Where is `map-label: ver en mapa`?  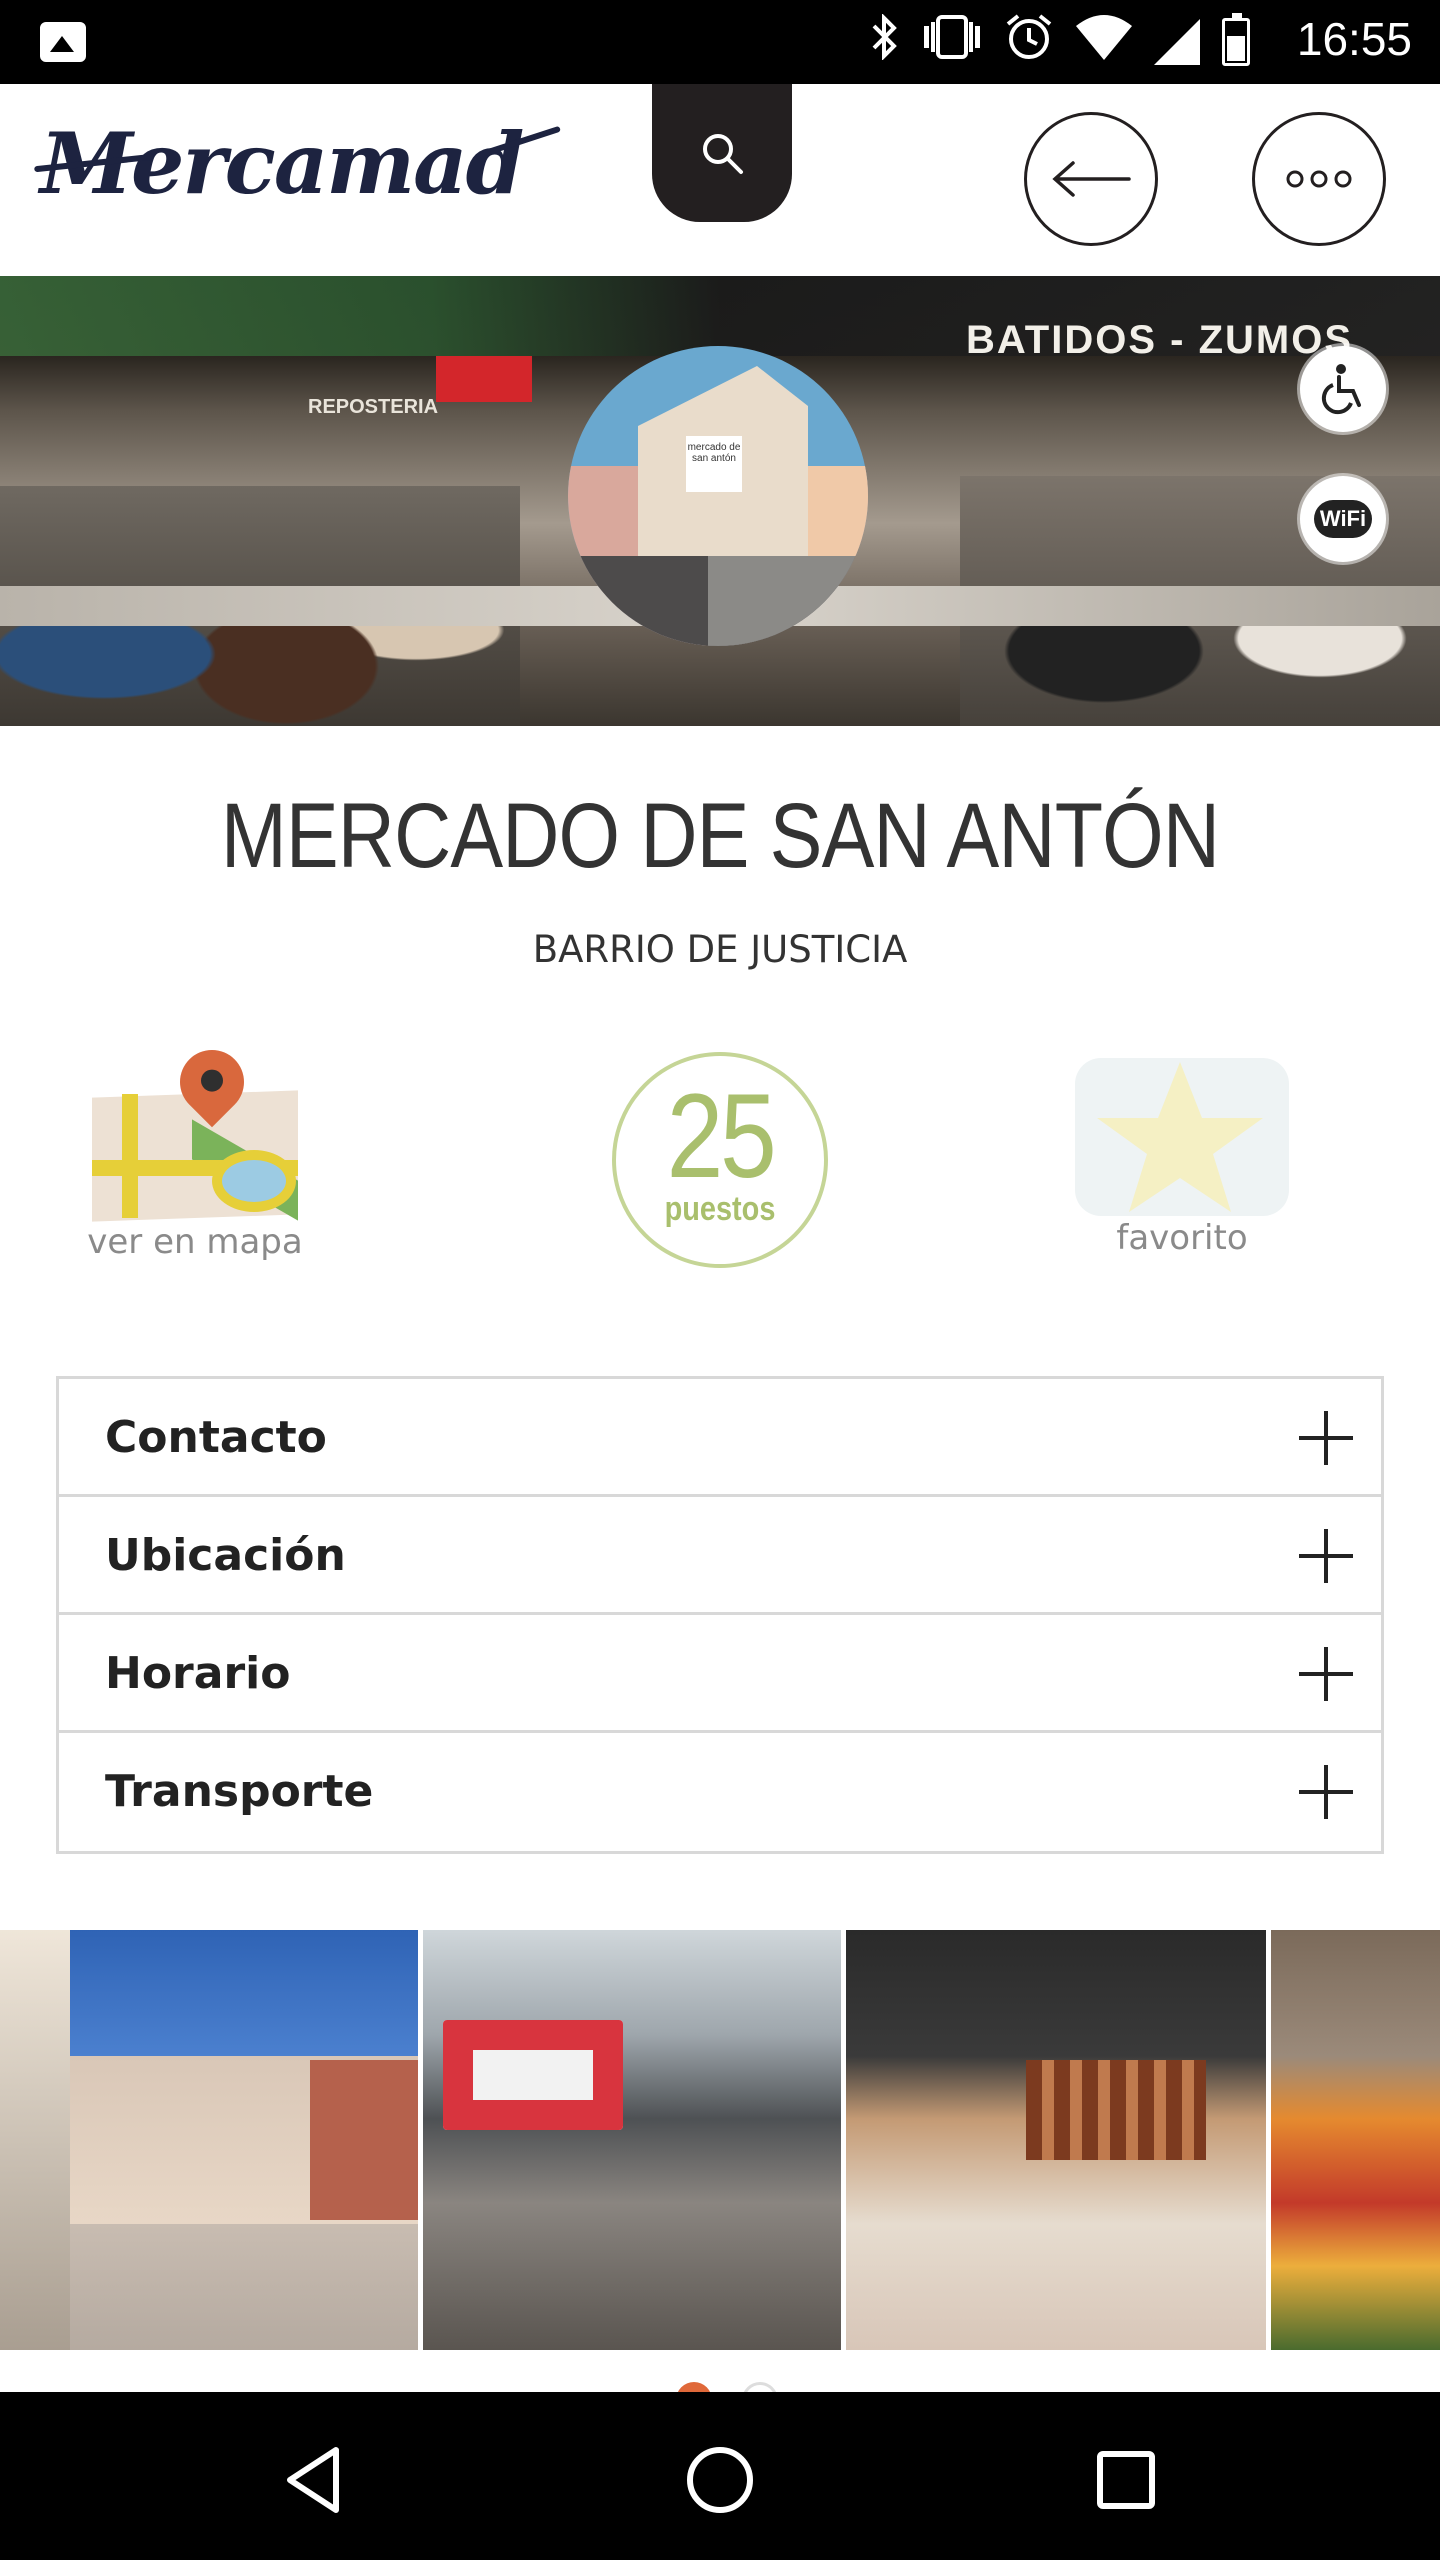
map-label: ver en mapa is located at coordinates (195, 1242).